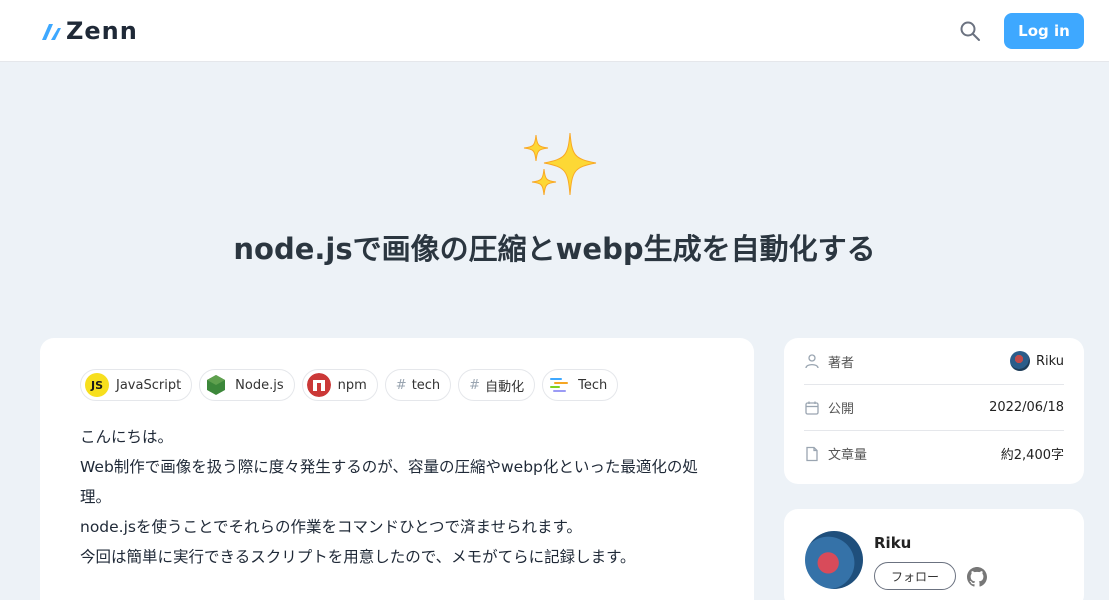 The height and width of the screenshot is (600, 1109). Describe the element at coordinates (97, 385) in the screenshot. I see `javascript-icon: JS` at that location.